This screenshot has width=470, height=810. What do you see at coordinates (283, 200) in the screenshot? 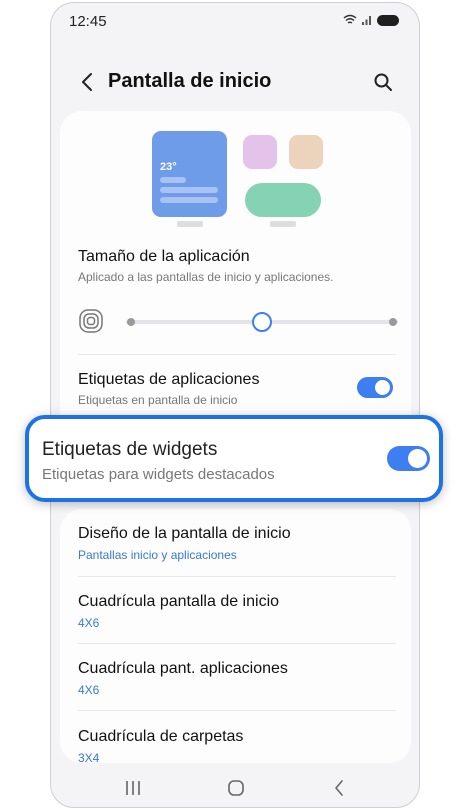
I see `preview-wide-widget` at bounding box center [283, 200].